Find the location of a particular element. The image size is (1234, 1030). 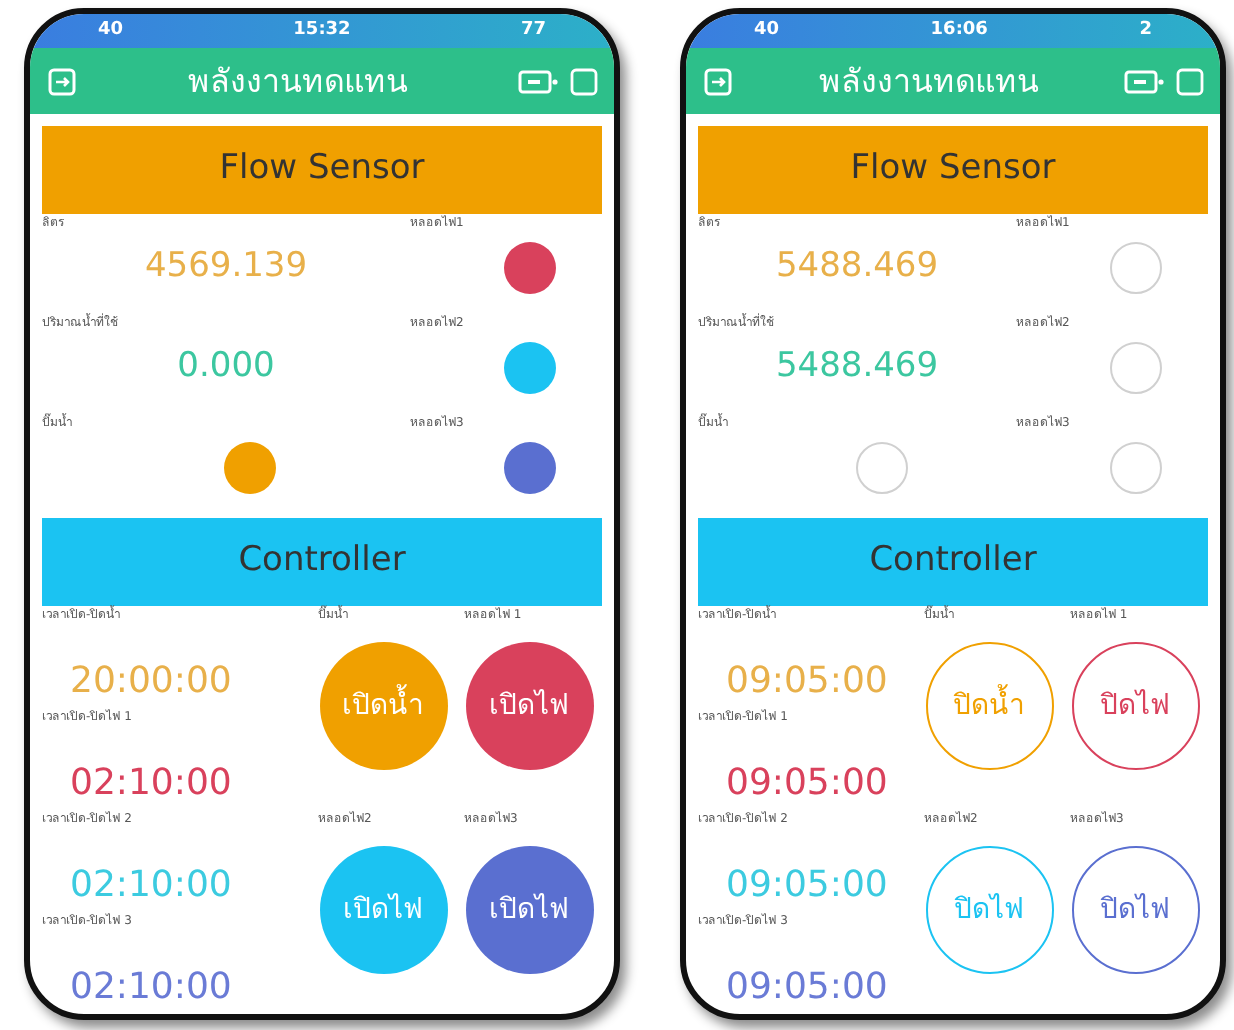

toggle-button: ปิดน้ำ is located at coordinates (989, 706).